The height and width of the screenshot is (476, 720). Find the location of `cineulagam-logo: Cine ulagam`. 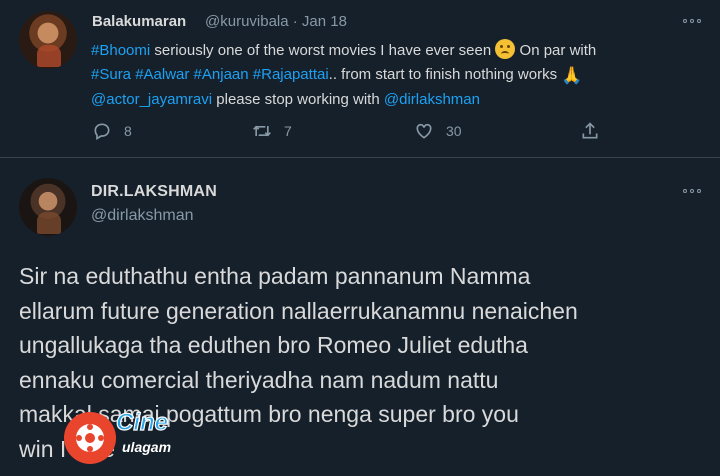

cineulagam-logo: Cine ulagam is located at coordinates (117, 436).